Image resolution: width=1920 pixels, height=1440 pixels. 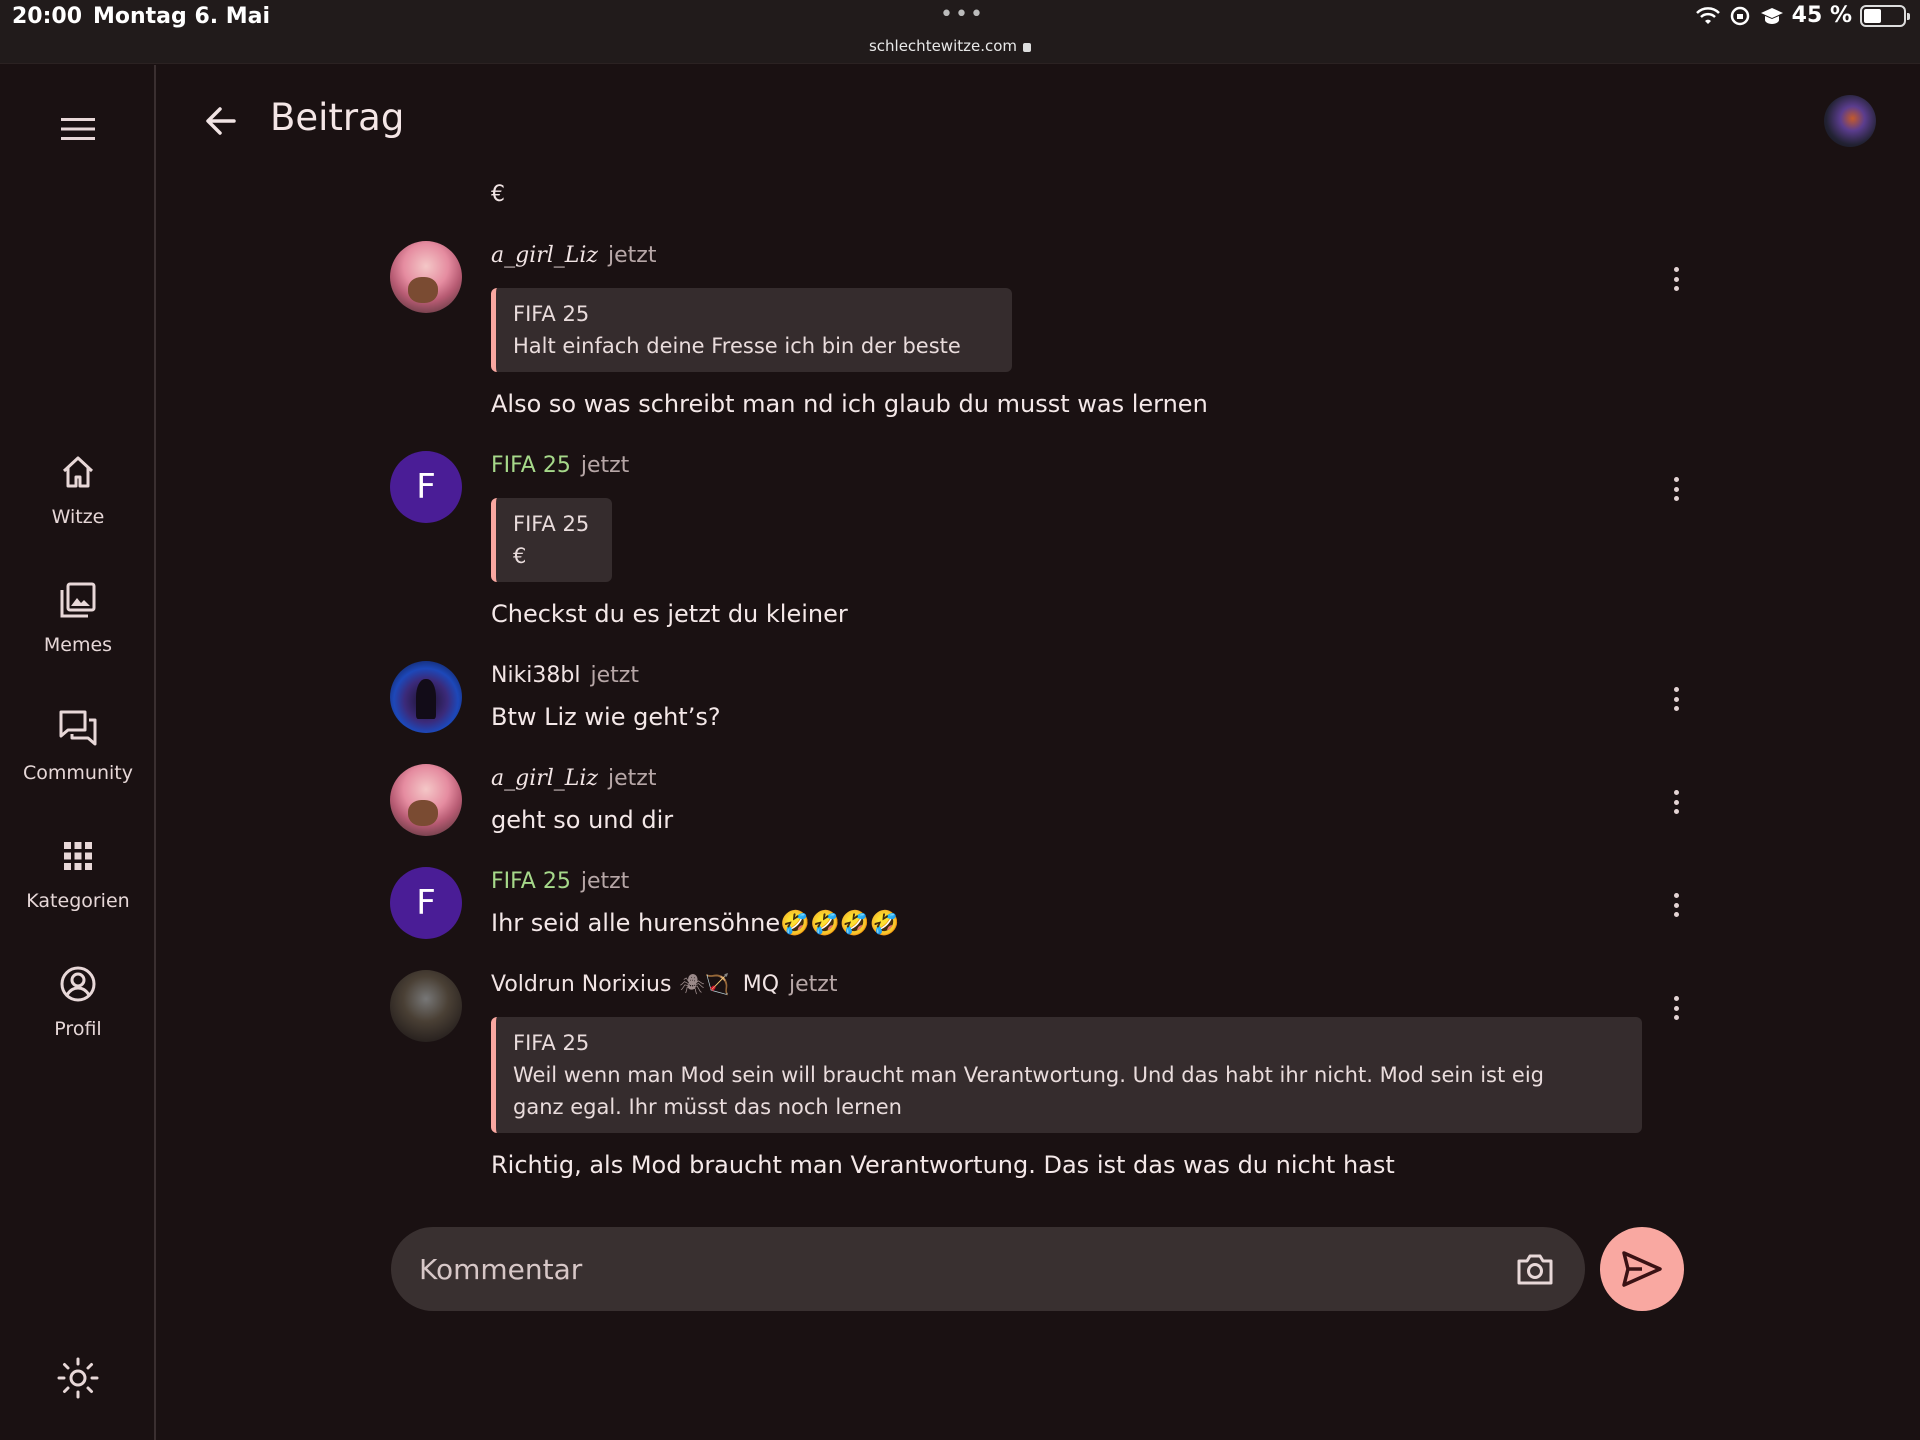 I want to click on quote-text-line-2: ganz egal. Ihr müsst das noch lernen, so click(x=707, y=1107).